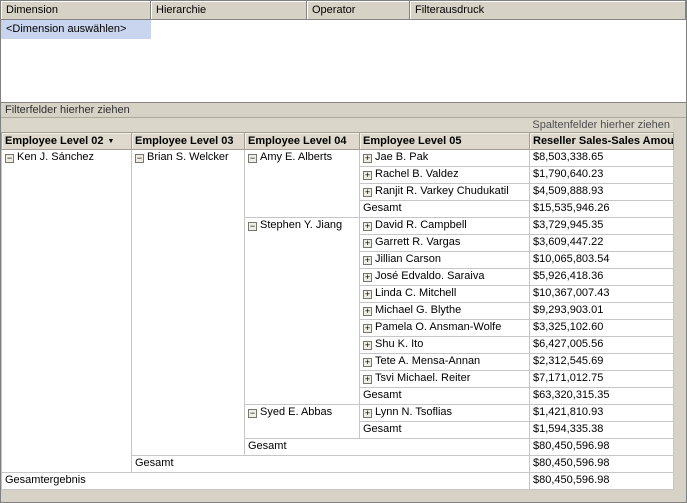  What do you see at coordinates (444, 226) in the screenshot?
I see `member-cell: + David R. Campbell` at bounding box center [444, 226].